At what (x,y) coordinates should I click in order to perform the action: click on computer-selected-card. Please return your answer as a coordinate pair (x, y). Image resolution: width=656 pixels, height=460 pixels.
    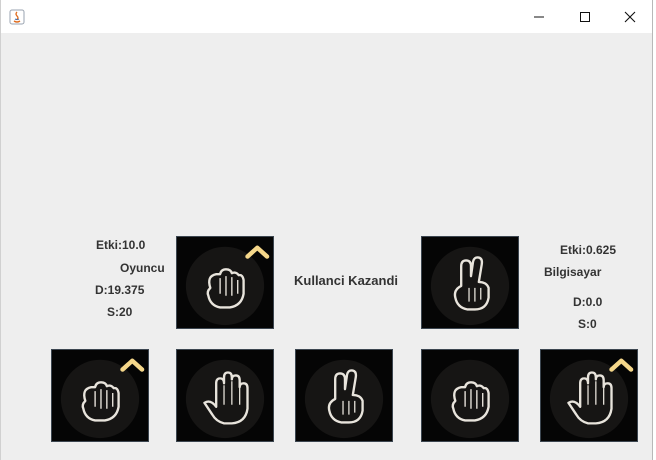
    Looking at the image, I should click on (470, 282).